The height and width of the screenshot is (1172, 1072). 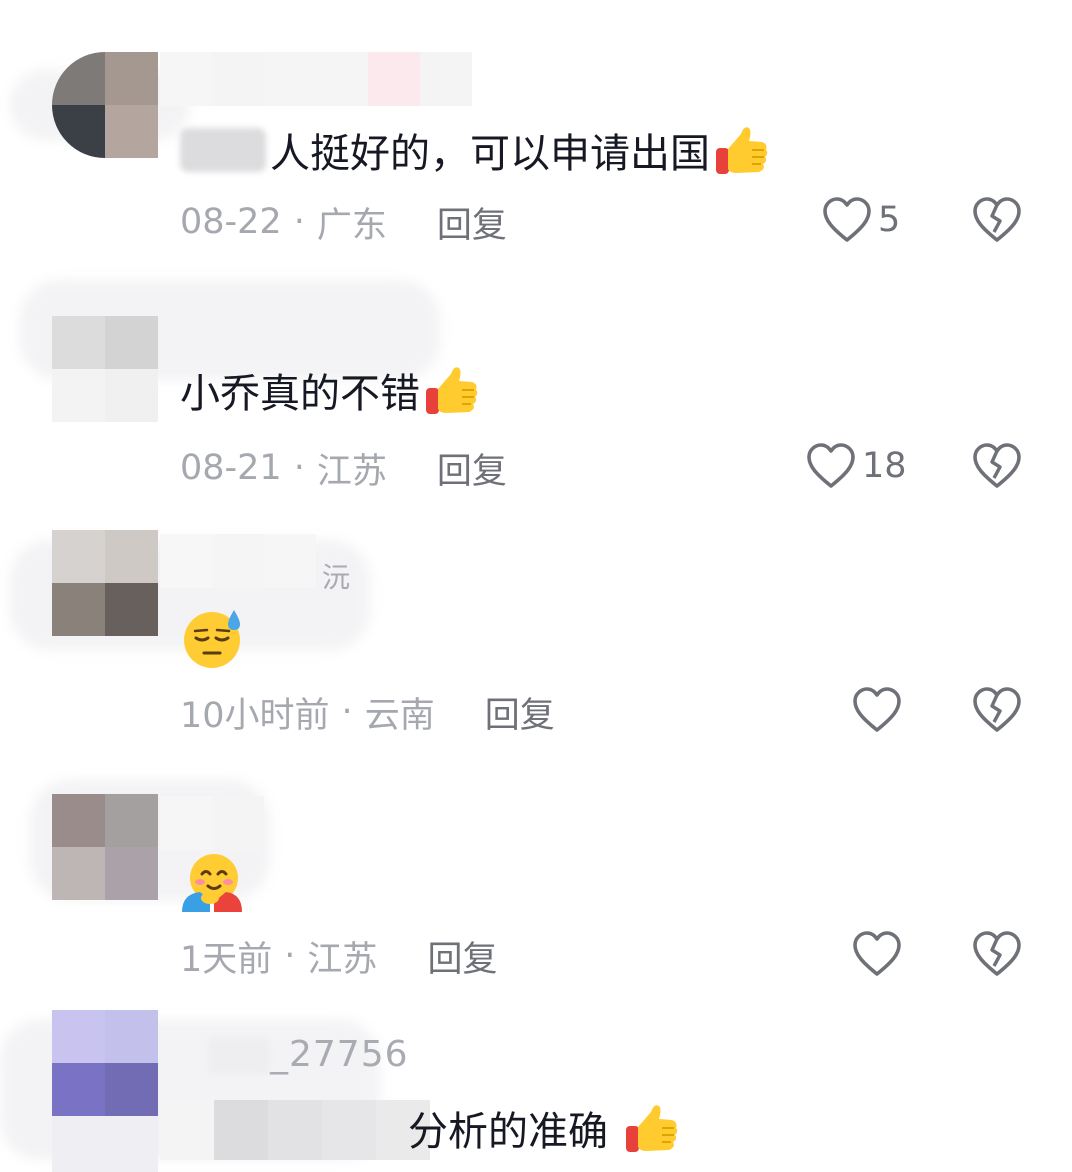 I want to click on like-button: 5, so click(x=861, y=220).